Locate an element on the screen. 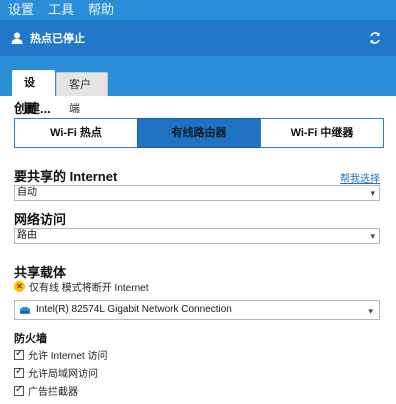 This screenshot has height=404, width=396. mode-wifi-repeater-button: Wi-Fi 中继器 is located at coordinates (322, 133).